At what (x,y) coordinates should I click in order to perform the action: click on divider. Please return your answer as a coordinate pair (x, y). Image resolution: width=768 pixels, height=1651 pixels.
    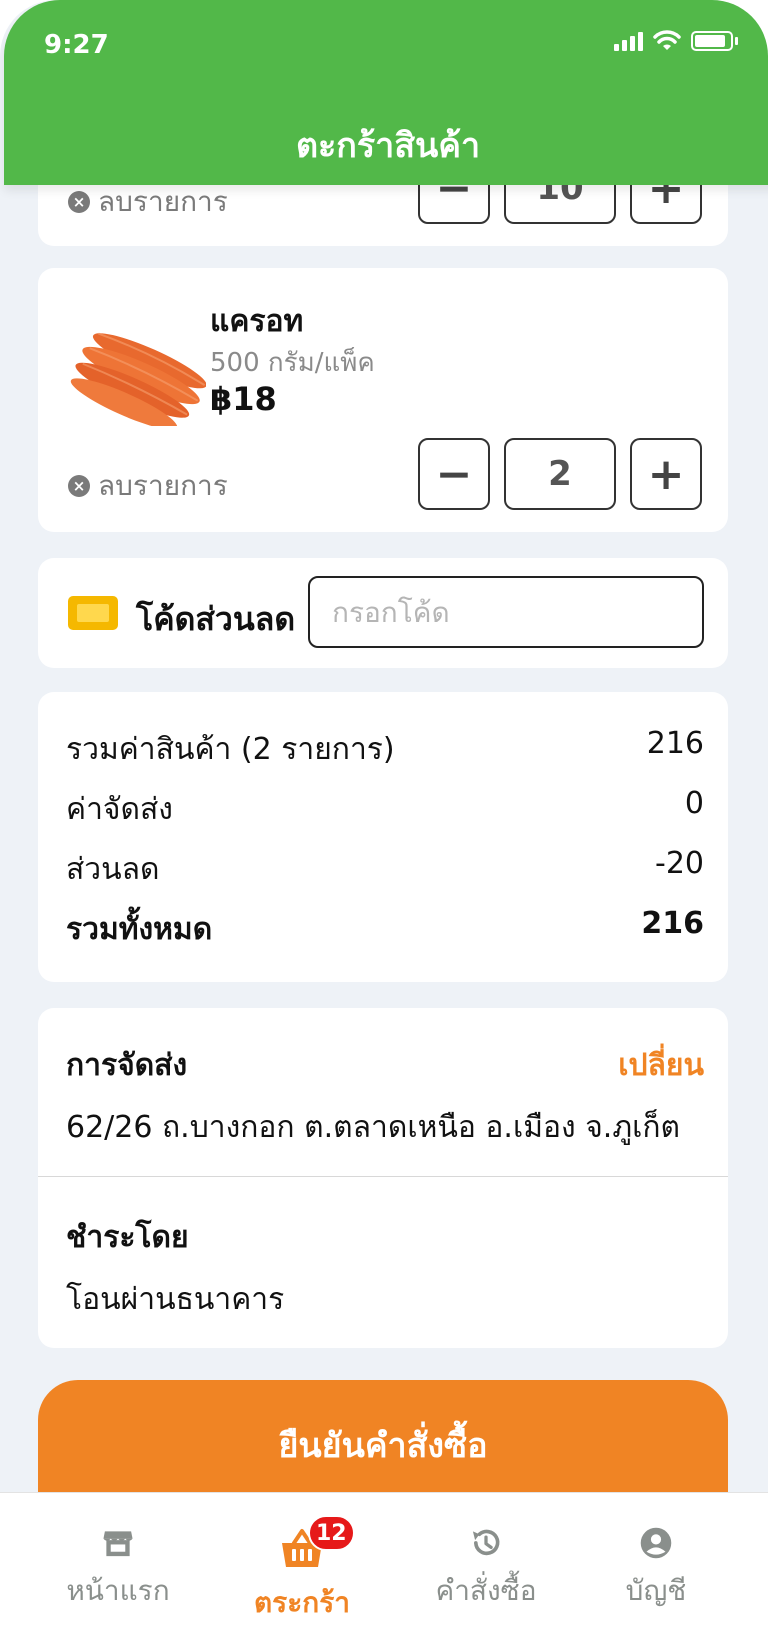
    Looking at the image, I should click on (383, 1176).